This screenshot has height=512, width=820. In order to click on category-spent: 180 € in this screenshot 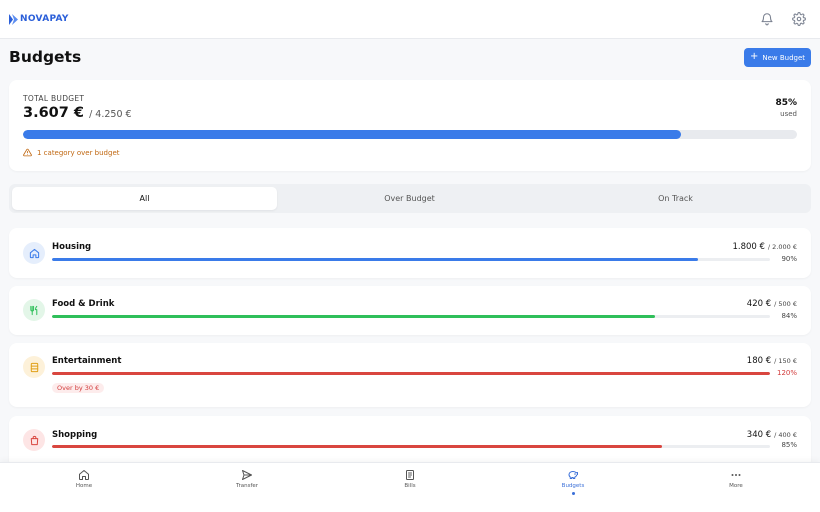, I will do `click(759, 361)`.